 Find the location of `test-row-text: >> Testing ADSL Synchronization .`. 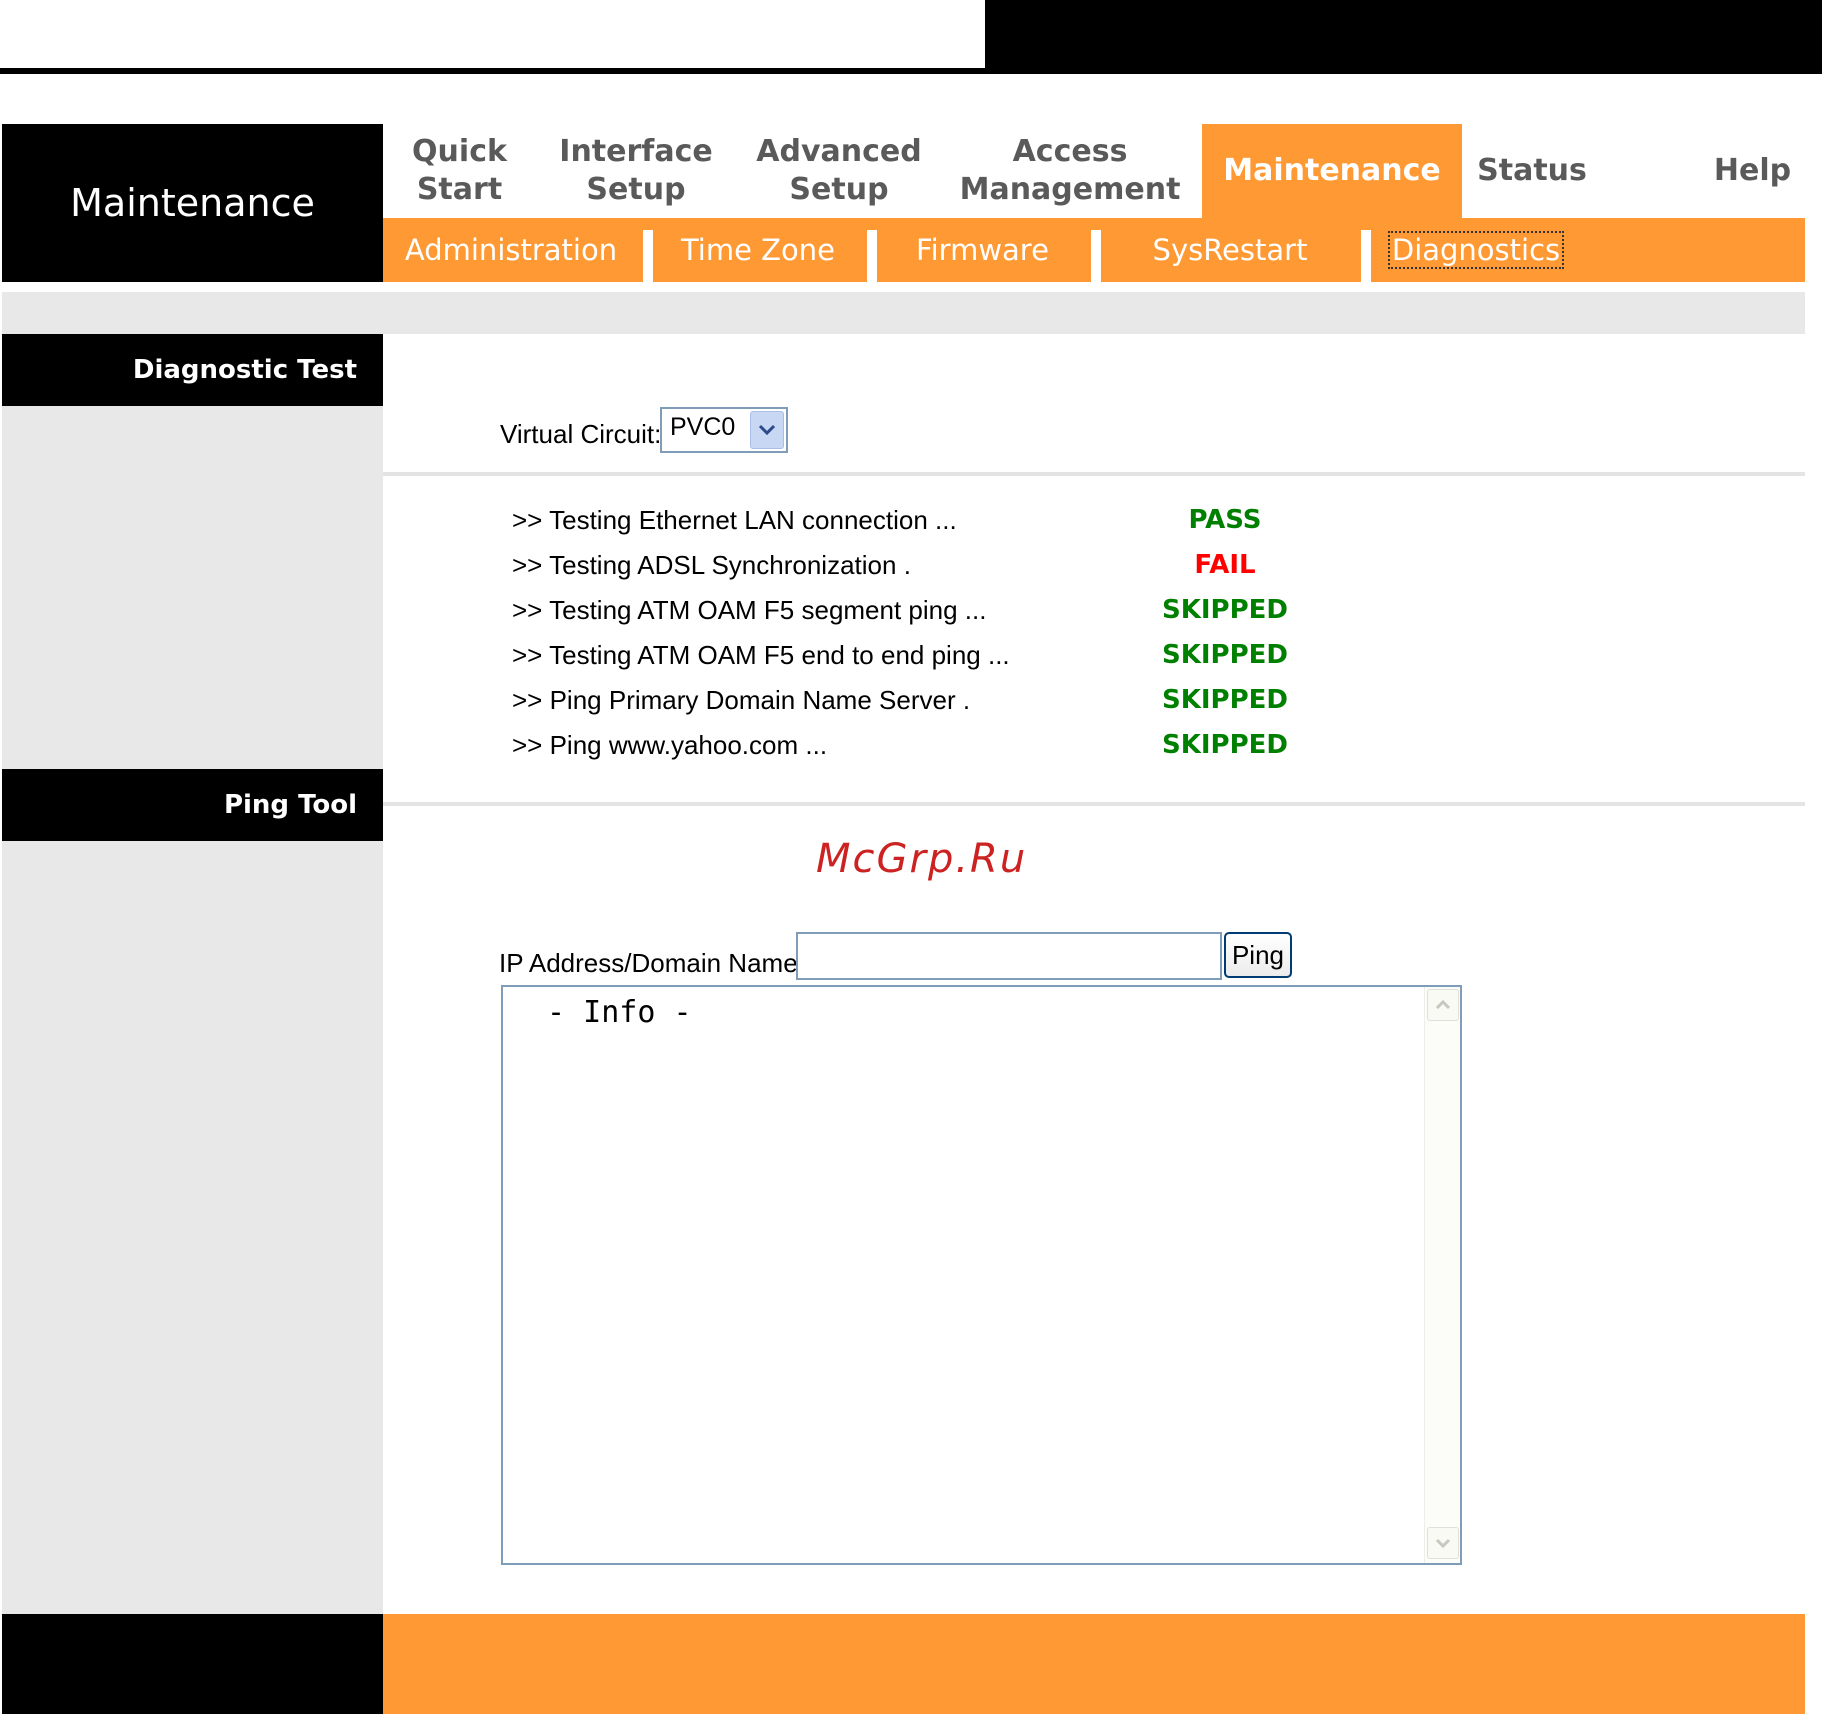

test-row-text: >> Testing ADSL Synchronization . is located at coordinates (711, 565).